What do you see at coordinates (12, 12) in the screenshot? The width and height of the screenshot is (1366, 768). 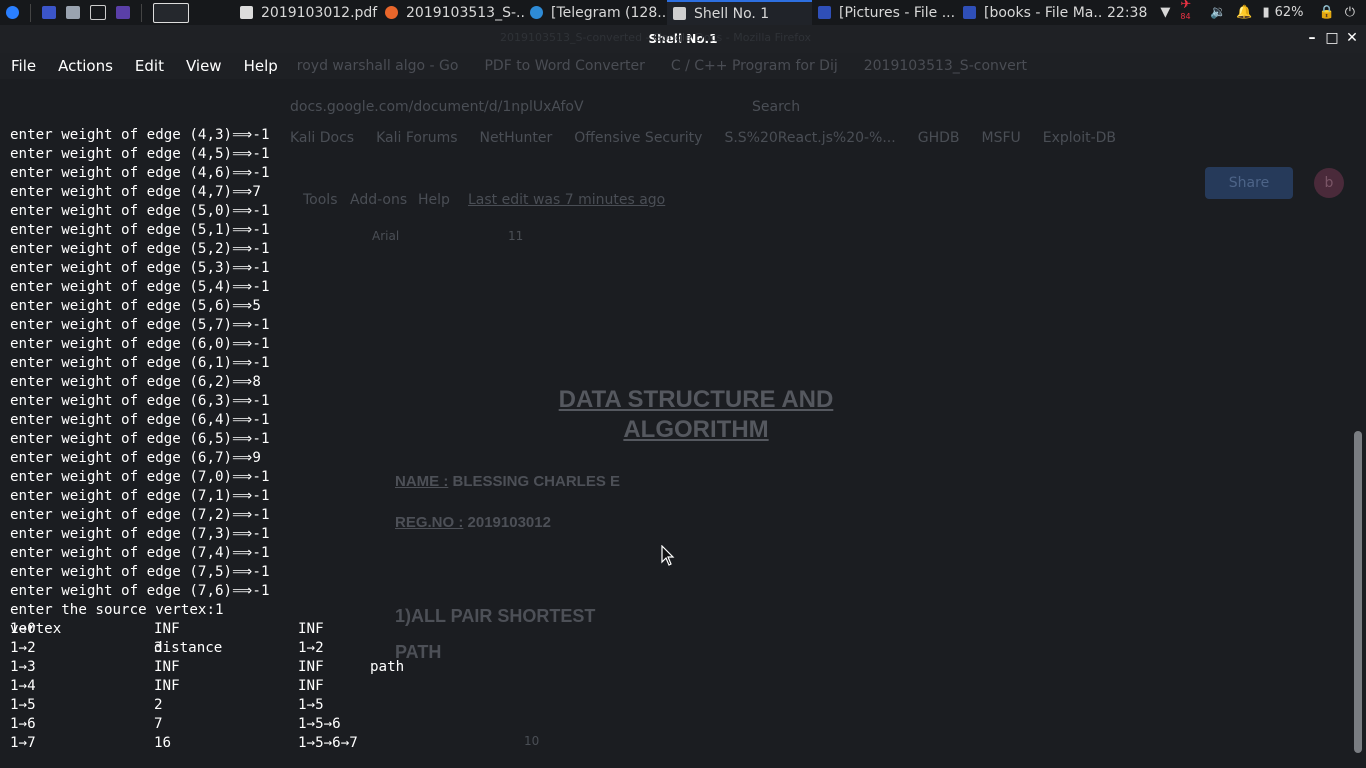 I see `kali-menu-icon` at bounding box center [12, 12].